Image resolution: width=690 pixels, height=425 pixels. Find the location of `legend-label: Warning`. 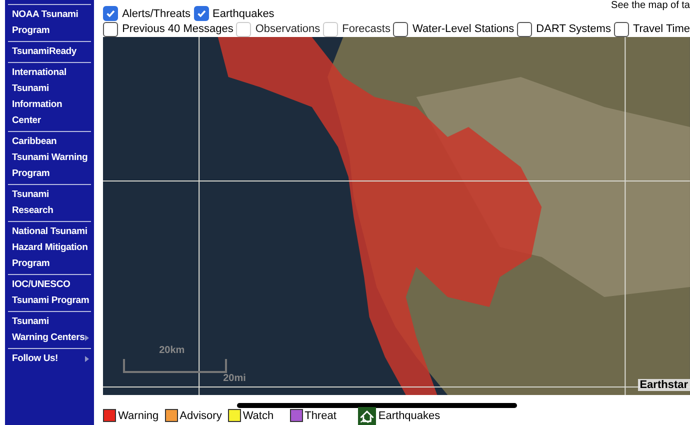

legend-label: Warning is located at coordinates (138, 416).